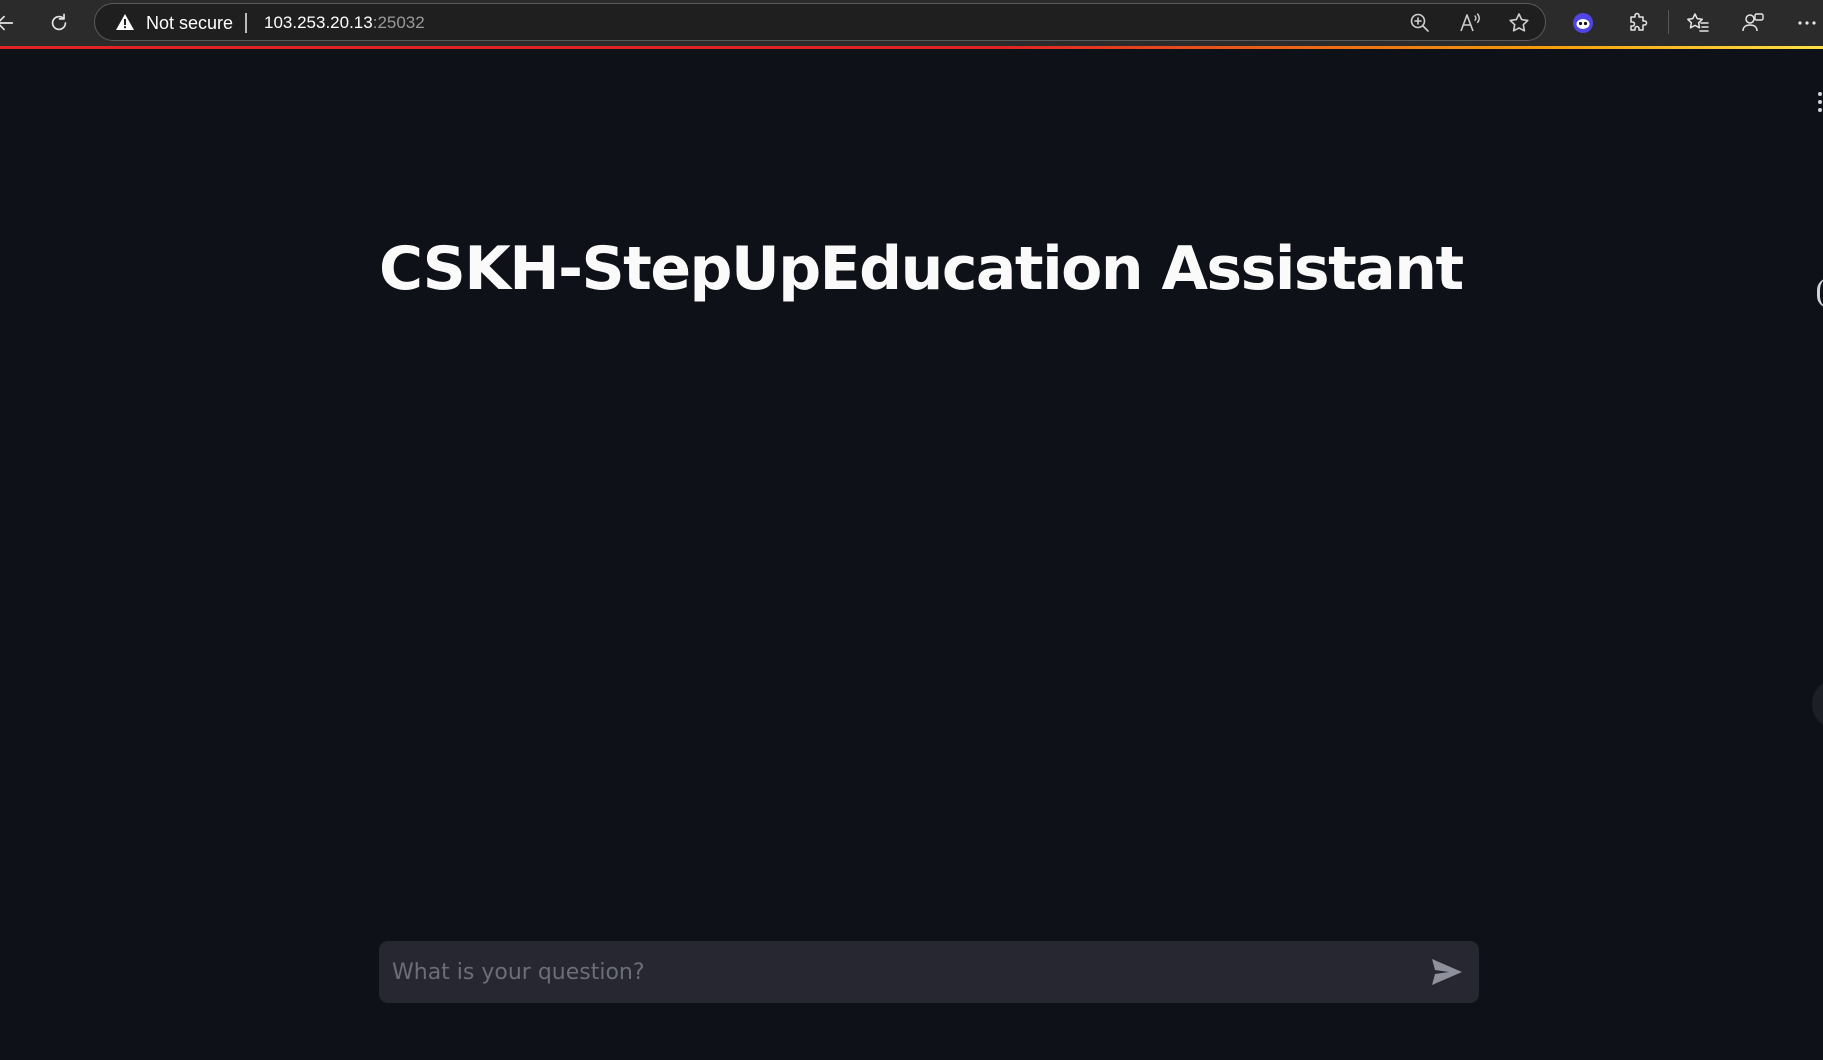 Image resolution: width=1823 pixels, height=1060 pixels. I want to click on page-loading-accent-line, so click(911, 47).